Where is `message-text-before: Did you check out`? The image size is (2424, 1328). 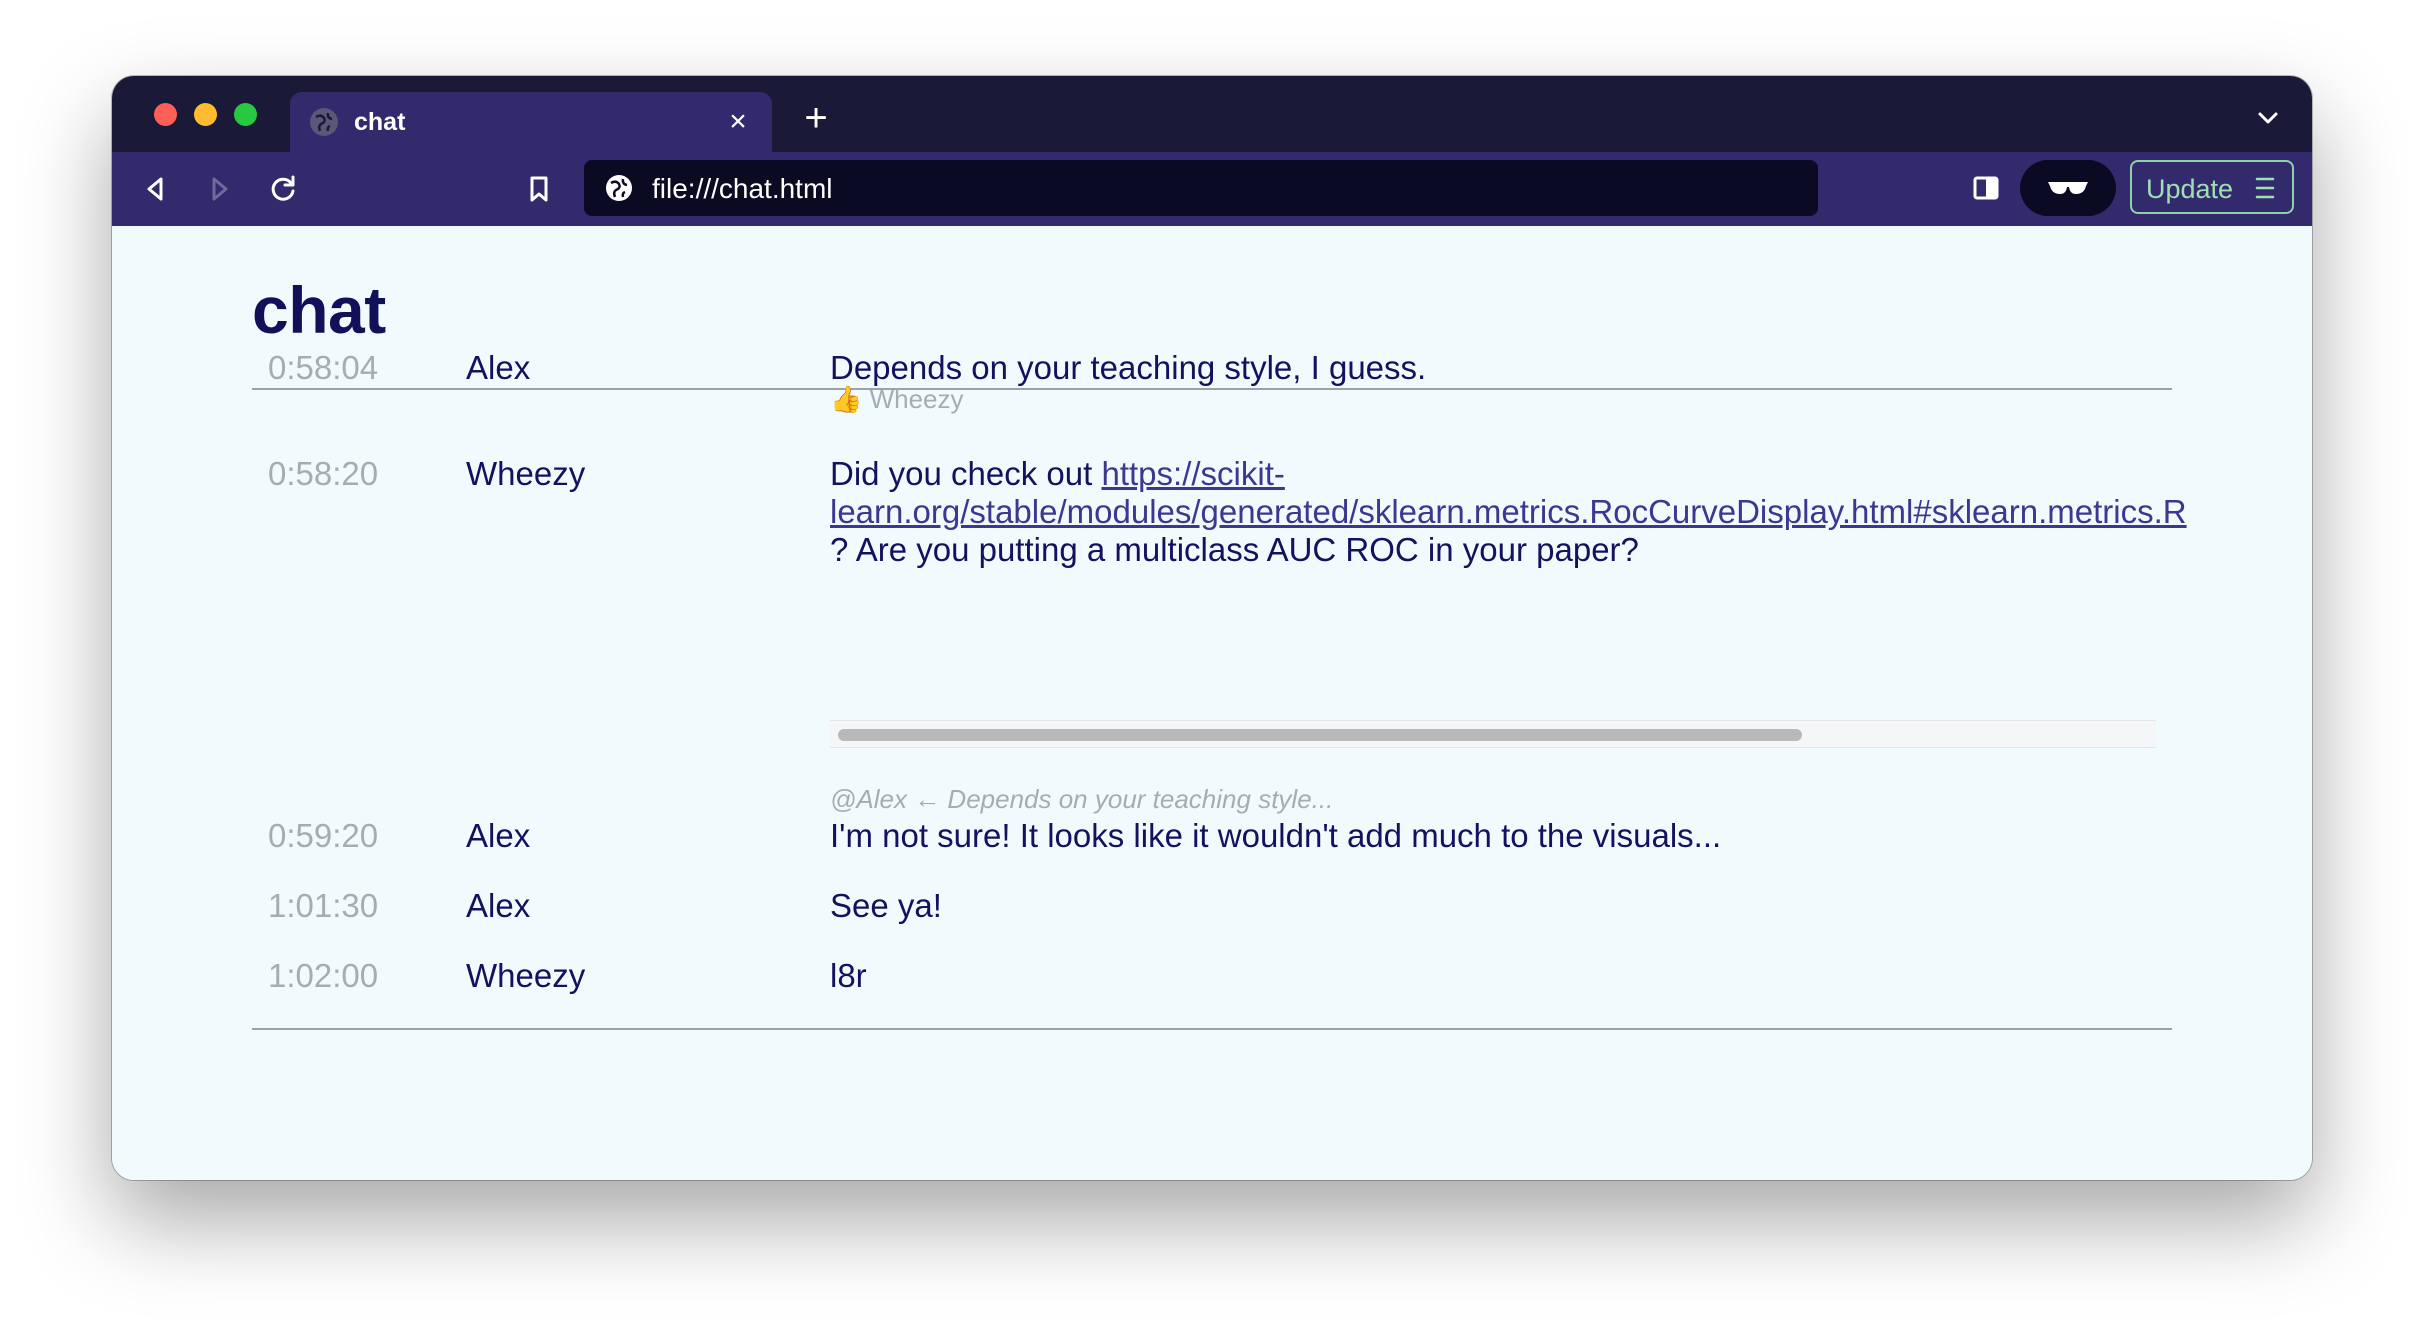 message-text-before: Did you check out is located at coordinates (966, 473).